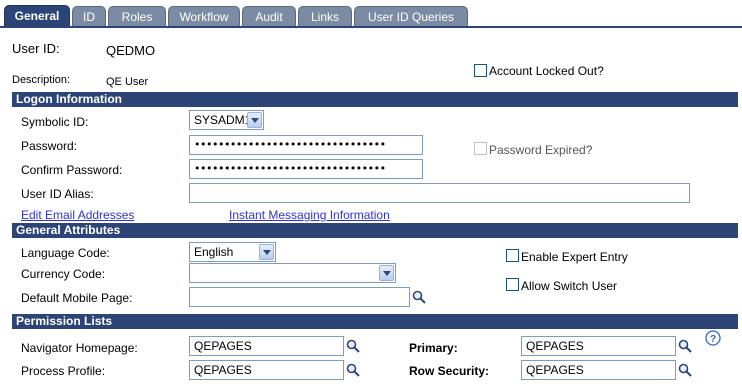  Describe the element at coordinates (569, 286) in the screenshot. I see `allow-switch-user-label: Allow Switch User` at that location.